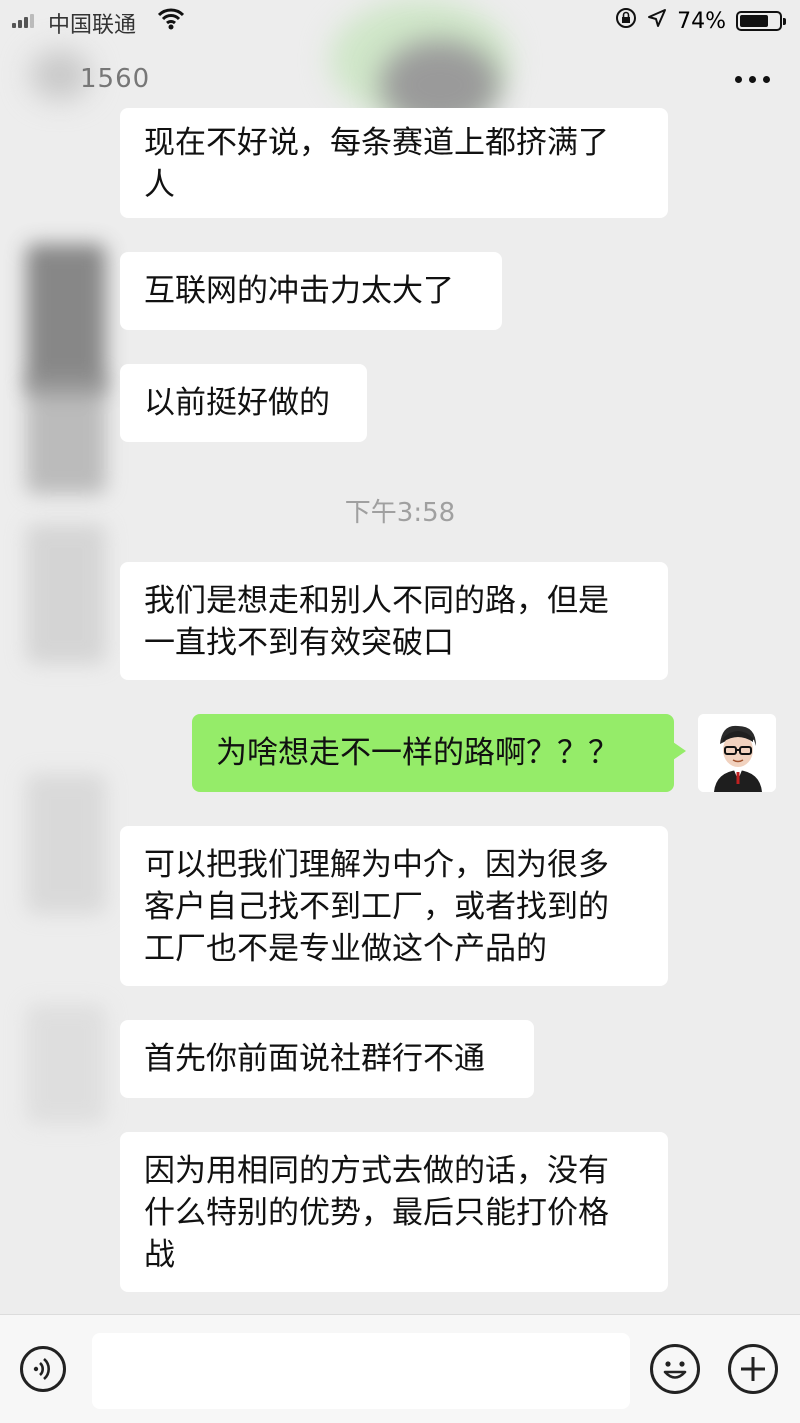 The width and height of the screenshot is (800, 1423). Describe the element at coordinates (361, 1371) in the screenshot. I see `message-input` at that location.